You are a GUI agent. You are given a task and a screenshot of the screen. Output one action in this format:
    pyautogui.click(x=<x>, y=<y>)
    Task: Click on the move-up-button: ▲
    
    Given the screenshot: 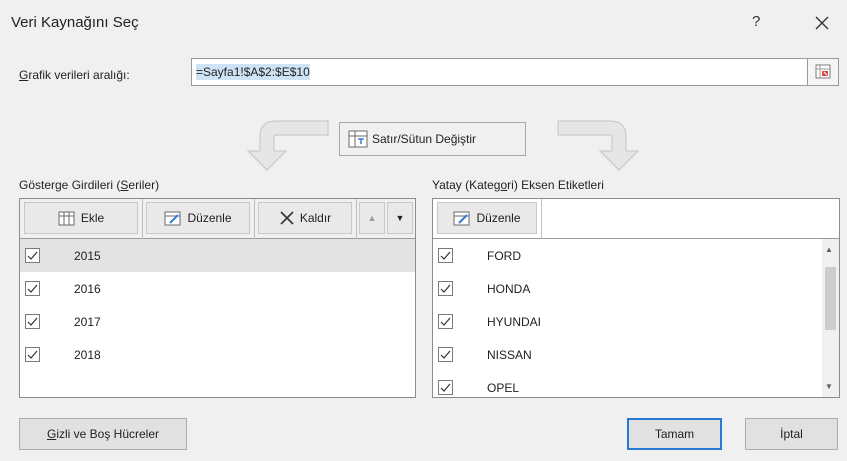 What is the action you would take?
    pyautogui.click(x=372, y=218)
    